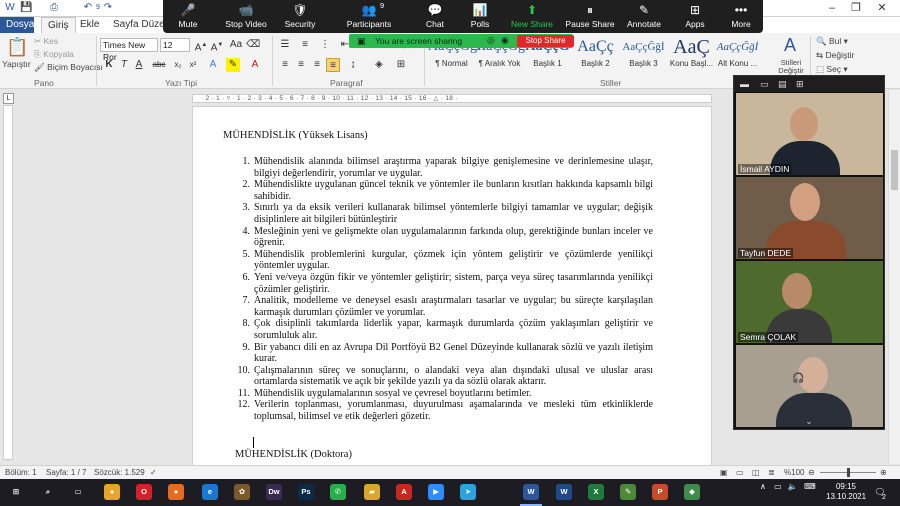 The height and width of the screenshot is (506, 900). Describe the element at coordinates (246, 17) in the screenshot. I see `zoom-stop-video-button: 📹 Stop Video` at that location.